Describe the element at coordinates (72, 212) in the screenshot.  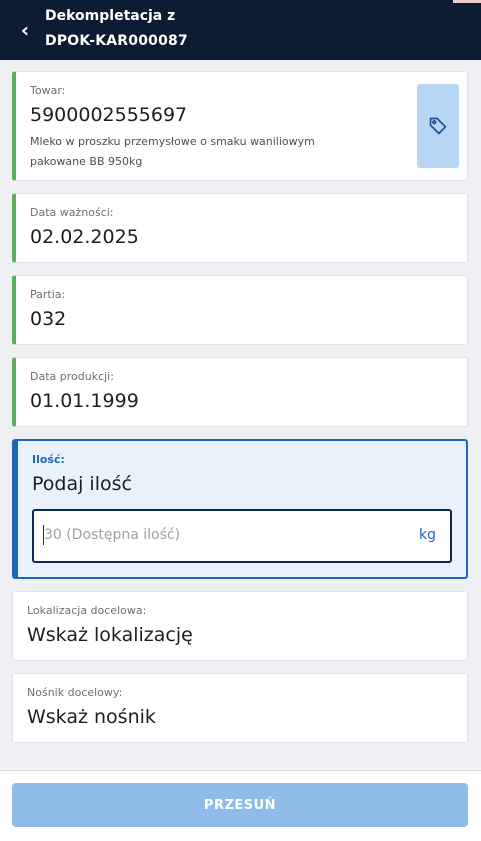
I see `data-waznosci-label: Data ważności:` at that location.